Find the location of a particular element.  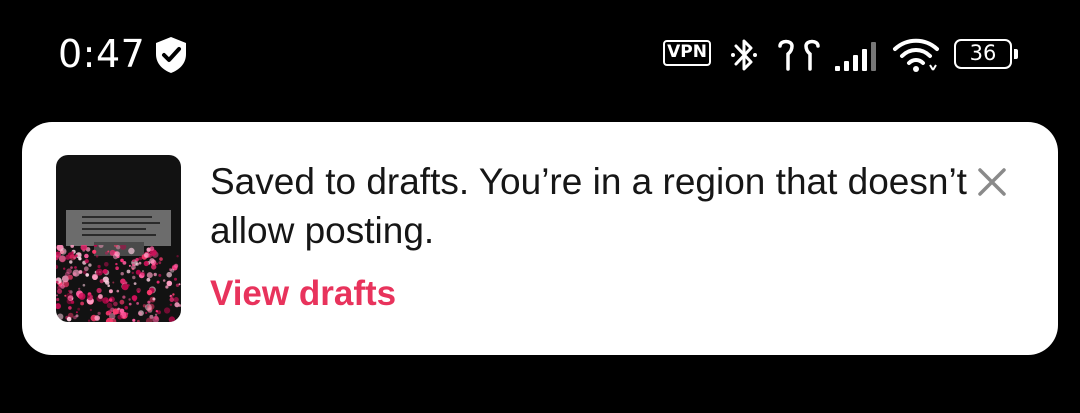

clock: 0:47 is located at coordinates (102, 54).